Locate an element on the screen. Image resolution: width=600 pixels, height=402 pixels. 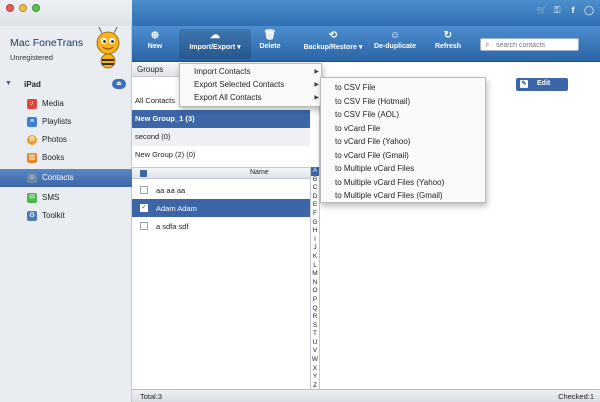
index-letter-h: H is located at coordinates (315, 231).